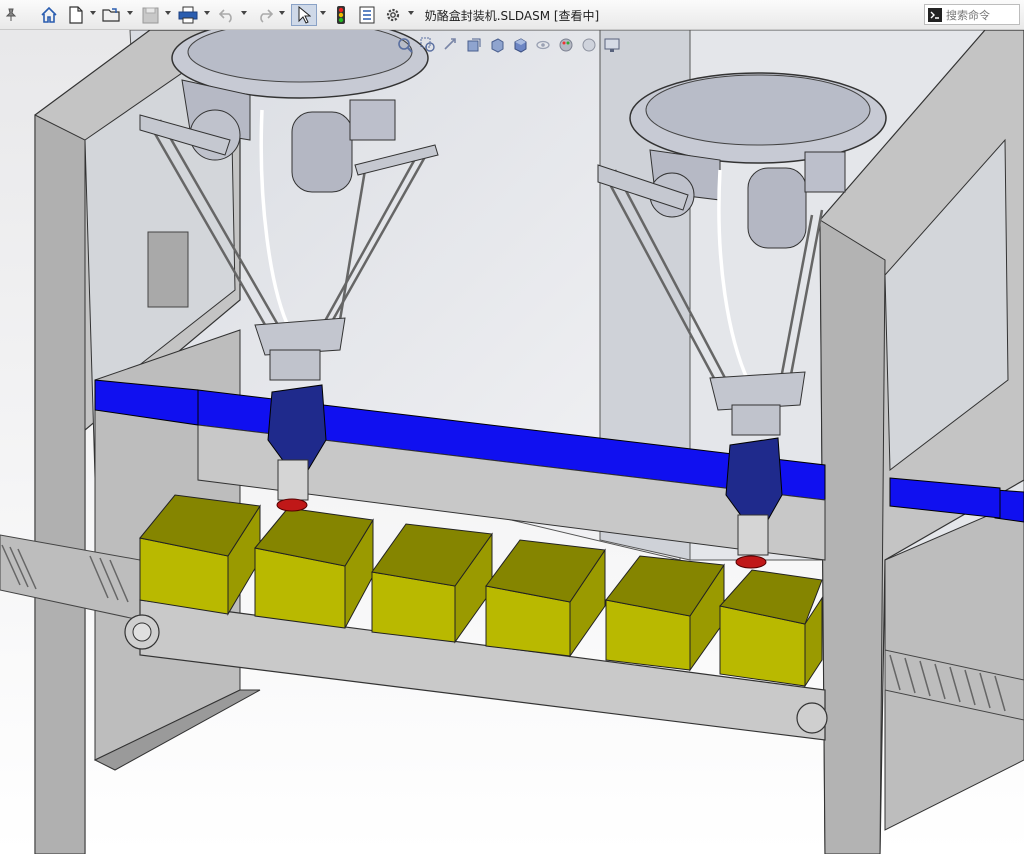 The width and height of the screenshot is (1024, 854). I want to click on zoom-to-fit-icon, so click(405, 45).